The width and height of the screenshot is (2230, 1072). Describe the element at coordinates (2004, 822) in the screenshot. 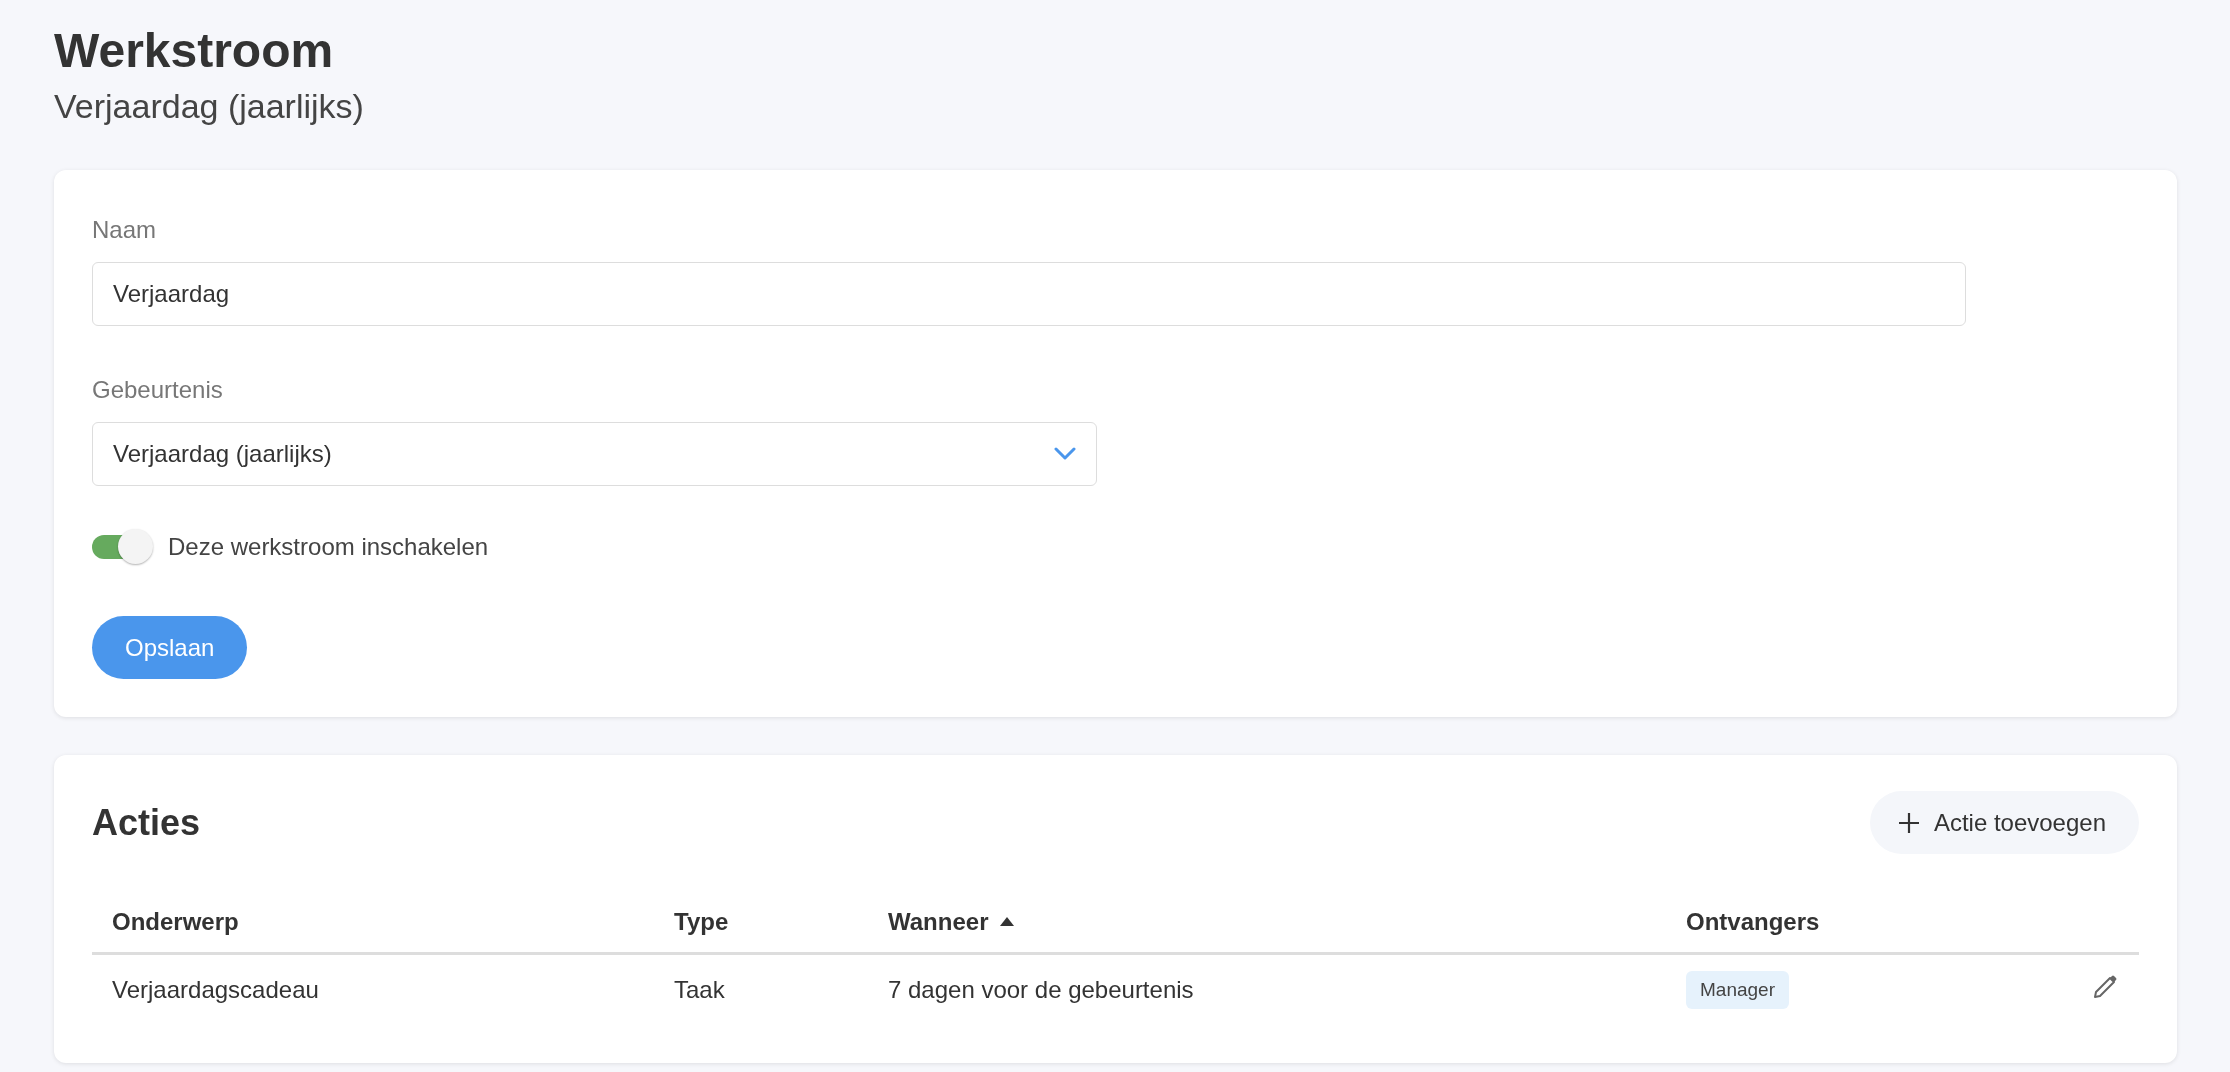

I see `add-action-button: Actie toevoegen` at that location.